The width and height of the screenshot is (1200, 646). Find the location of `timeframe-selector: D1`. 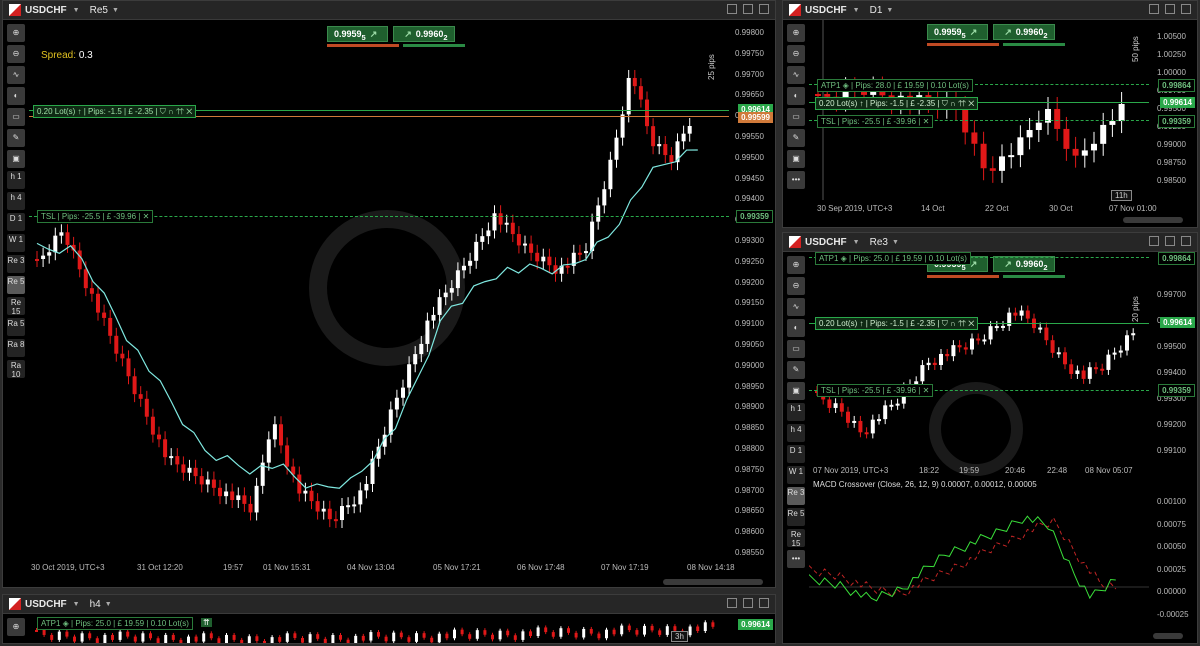

timeframe-selector: D1 is located at coordinates (876, 10).